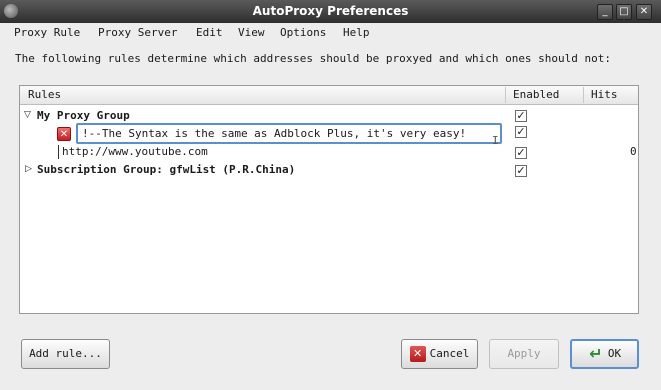 The width and height of the screenshot is (661, 390). Describe the element at coordinates (624, 12) in the screenshot. I see `maximize-icon: □` at that location.